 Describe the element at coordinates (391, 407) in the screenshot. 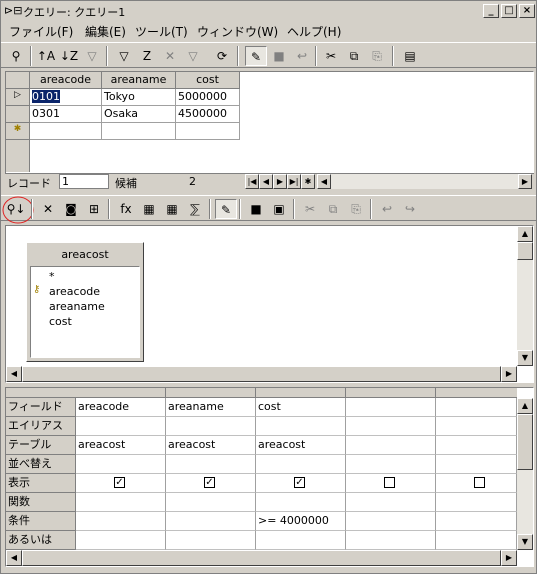

I see `grid-cell-field` at that location.